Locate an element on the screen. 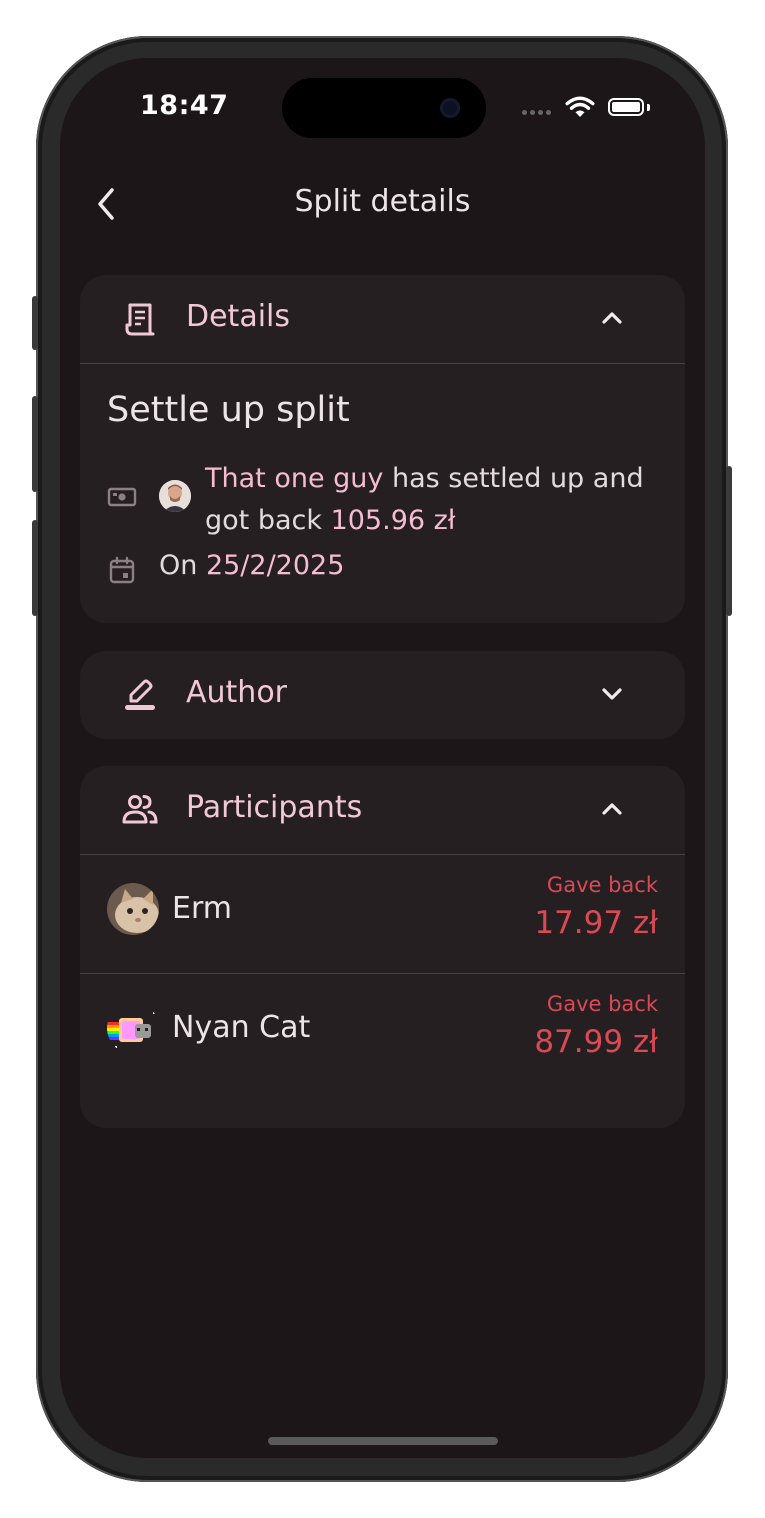 The width and height of the screenshot is (765, 1518). participants-section-title: Participants is located at coordinates (274, 807).